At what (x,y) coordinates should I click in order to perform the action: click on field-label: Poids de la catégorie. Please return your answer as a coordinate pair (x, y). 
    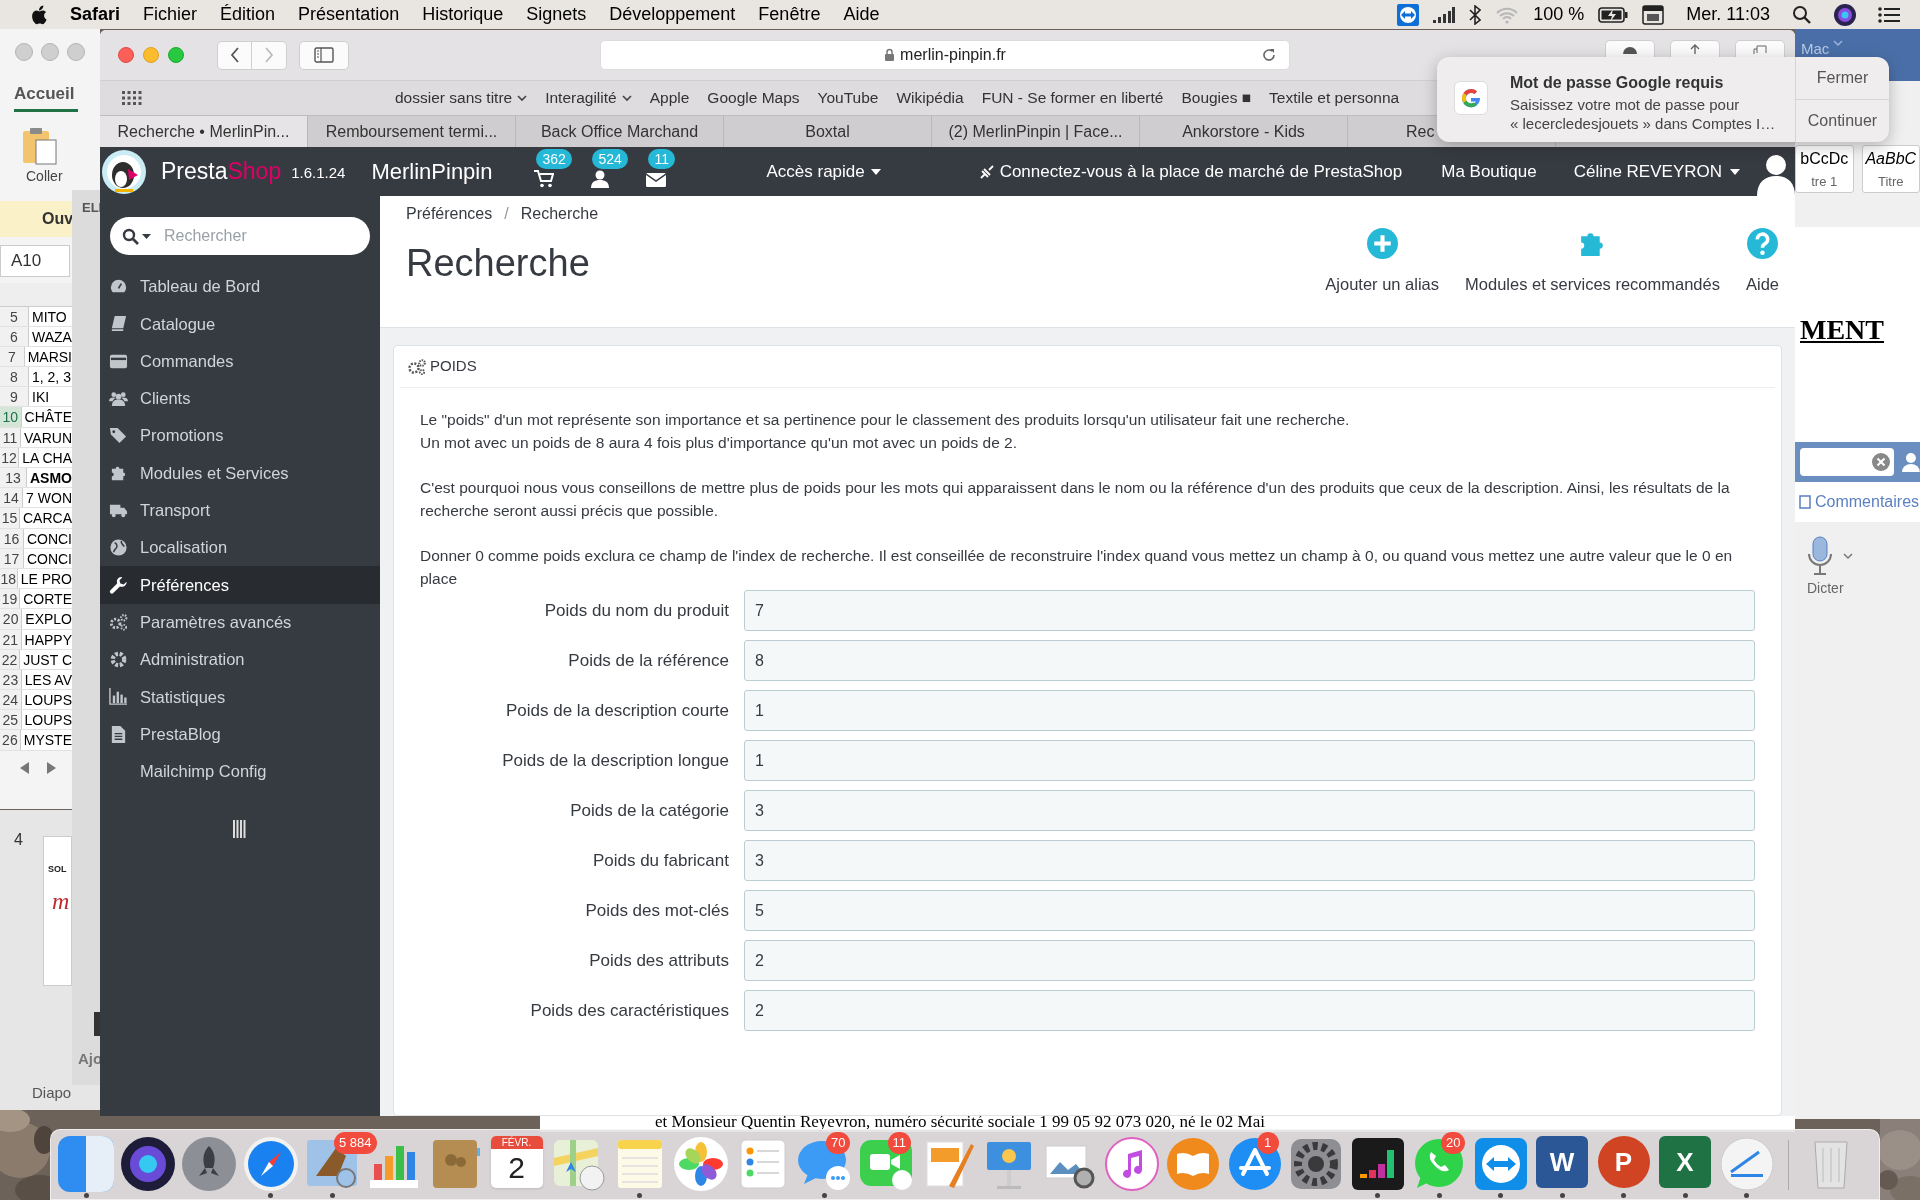
    Looking at the image, I should click on (649, 810).